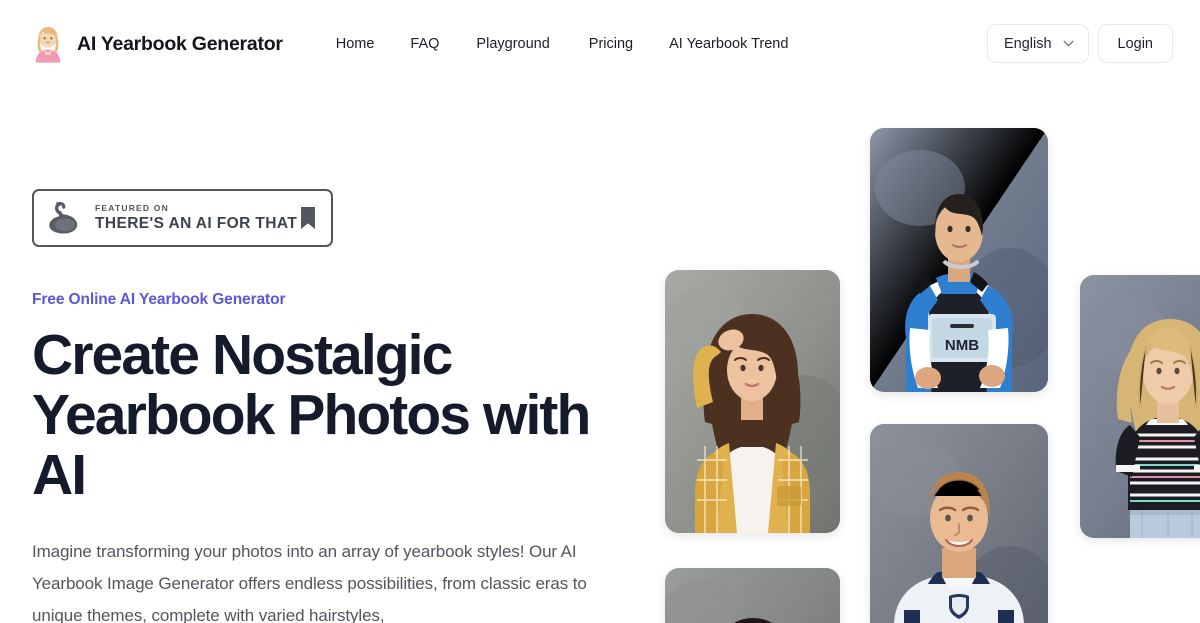  I want to click on photo-boy-backpack: NMB, so click(959, 260).